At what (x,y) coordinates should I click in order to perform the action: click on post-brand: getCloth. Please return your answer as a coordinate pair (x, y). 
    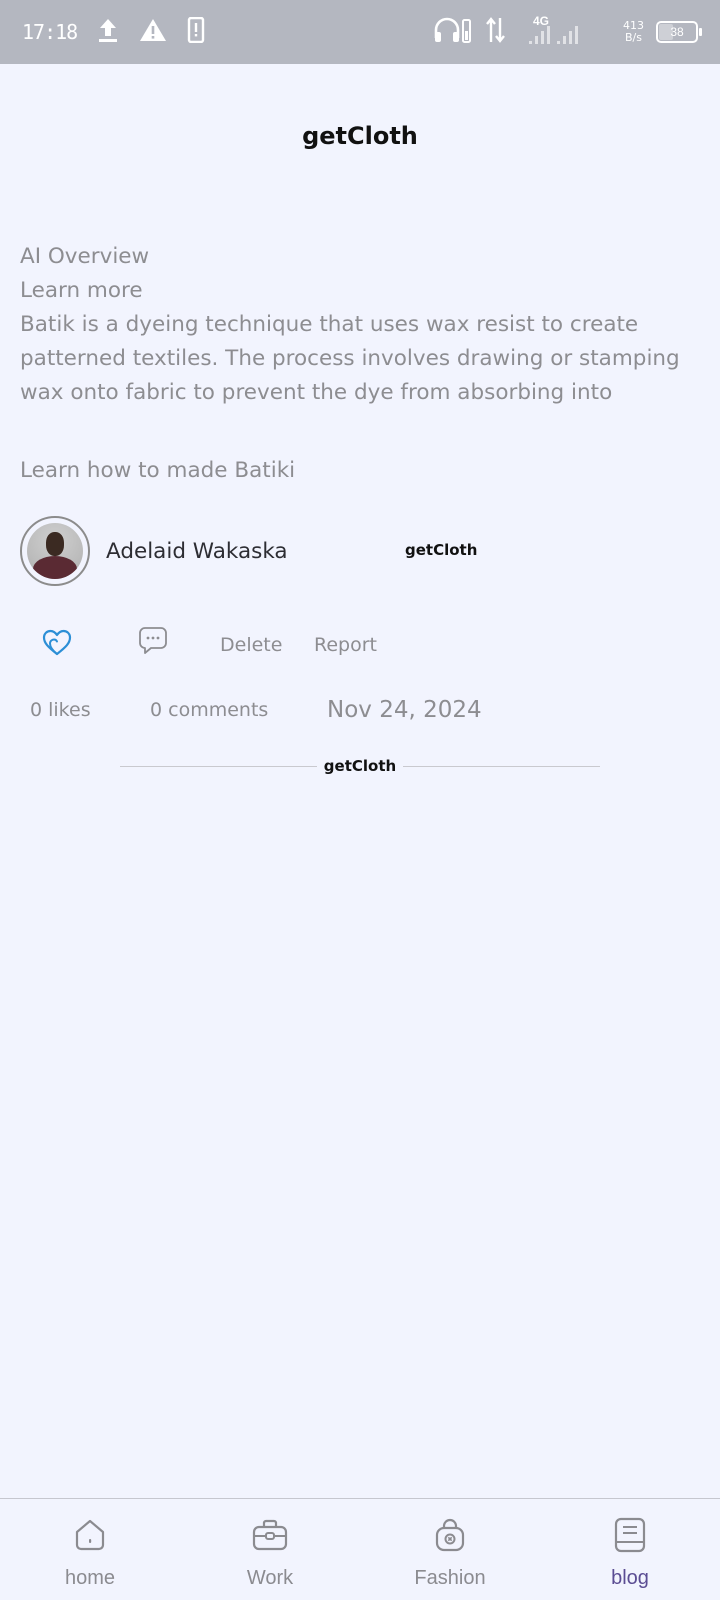
    Looking at the image, I should click on (441, 550).